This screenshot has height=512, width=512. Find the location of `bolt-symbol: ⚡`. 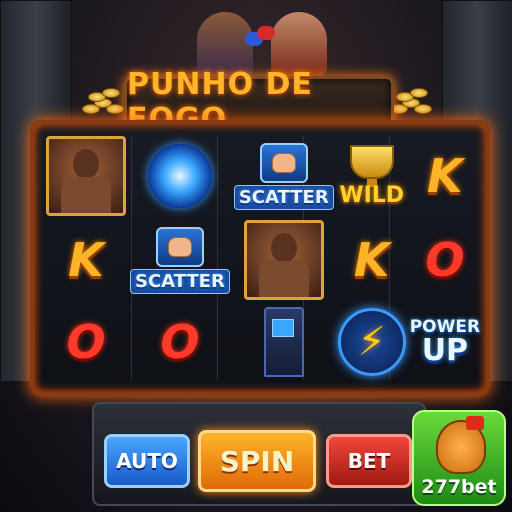

bolt-symbol: ⚡ is located at coordinates (371, 342).